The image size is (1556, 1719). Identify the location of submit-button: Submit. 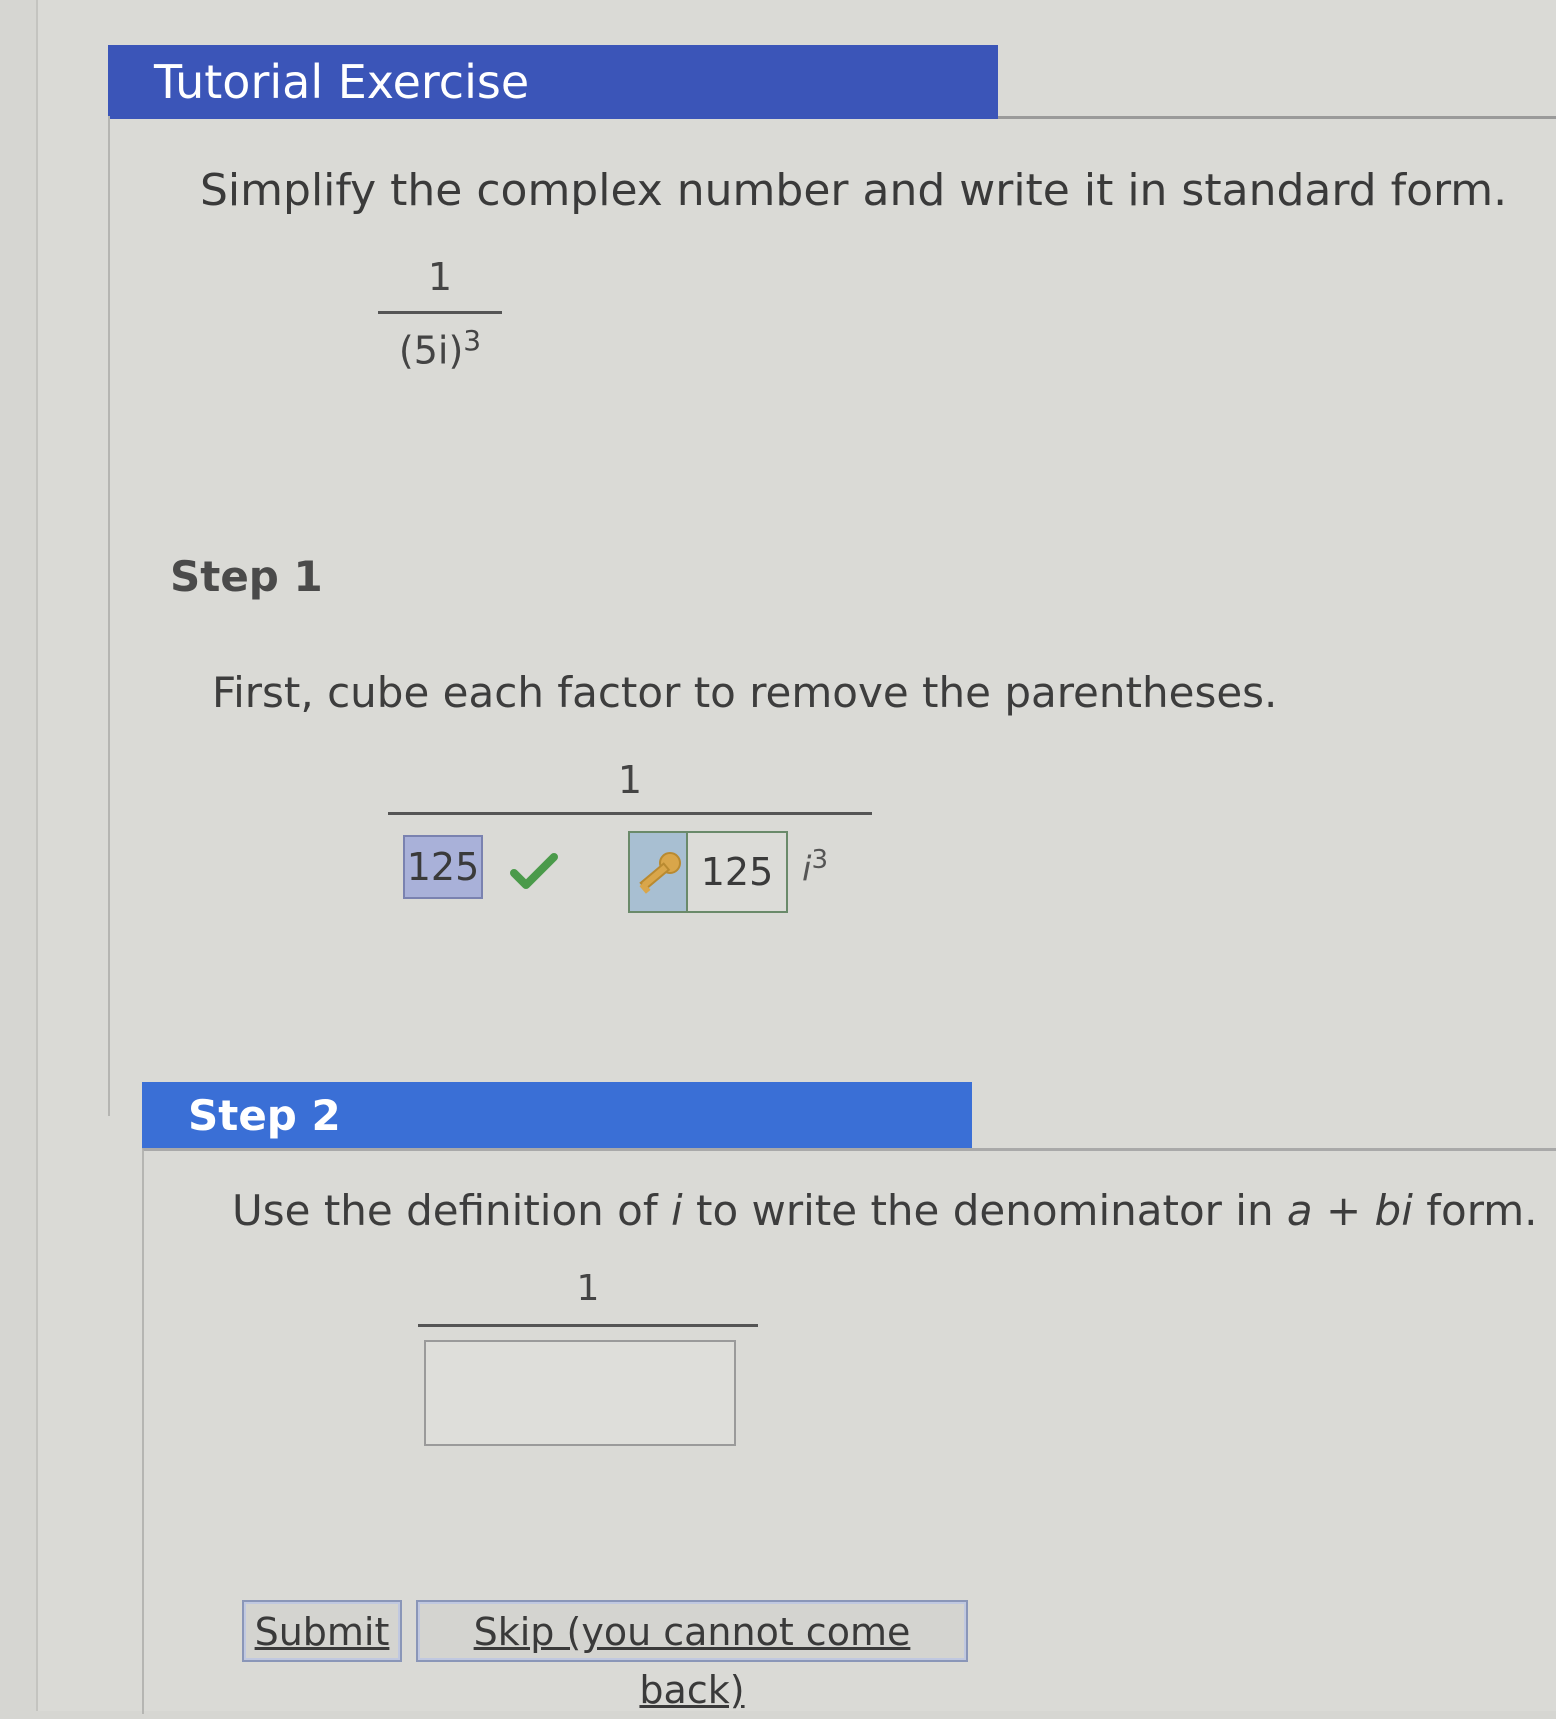
(322, 1631).